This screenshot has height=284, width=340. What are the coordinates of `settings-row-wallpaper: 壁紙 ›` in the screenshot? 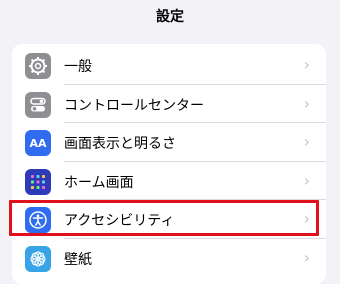 It's located at (169, 258).